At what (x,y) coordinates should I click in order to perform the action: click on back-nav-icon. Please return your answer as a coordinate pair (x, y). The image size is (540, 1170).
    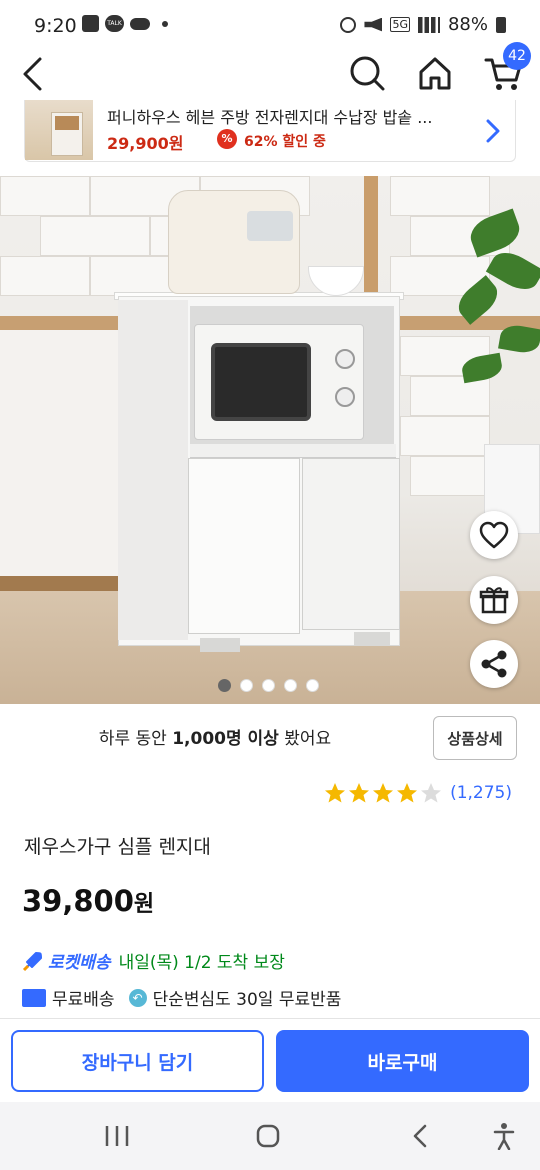
    Looking at the image, I should click on (420, 1136).